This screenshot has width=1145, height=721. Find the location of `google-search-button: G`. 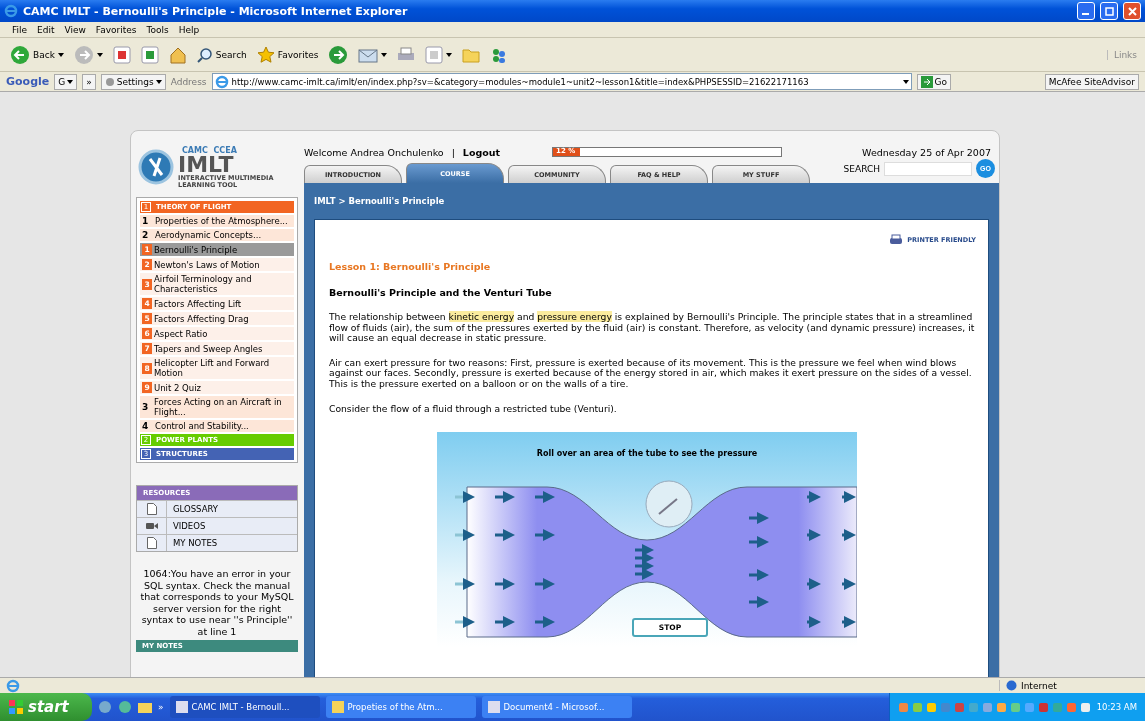

google-search-button: G is located at coordinates (66, 81).